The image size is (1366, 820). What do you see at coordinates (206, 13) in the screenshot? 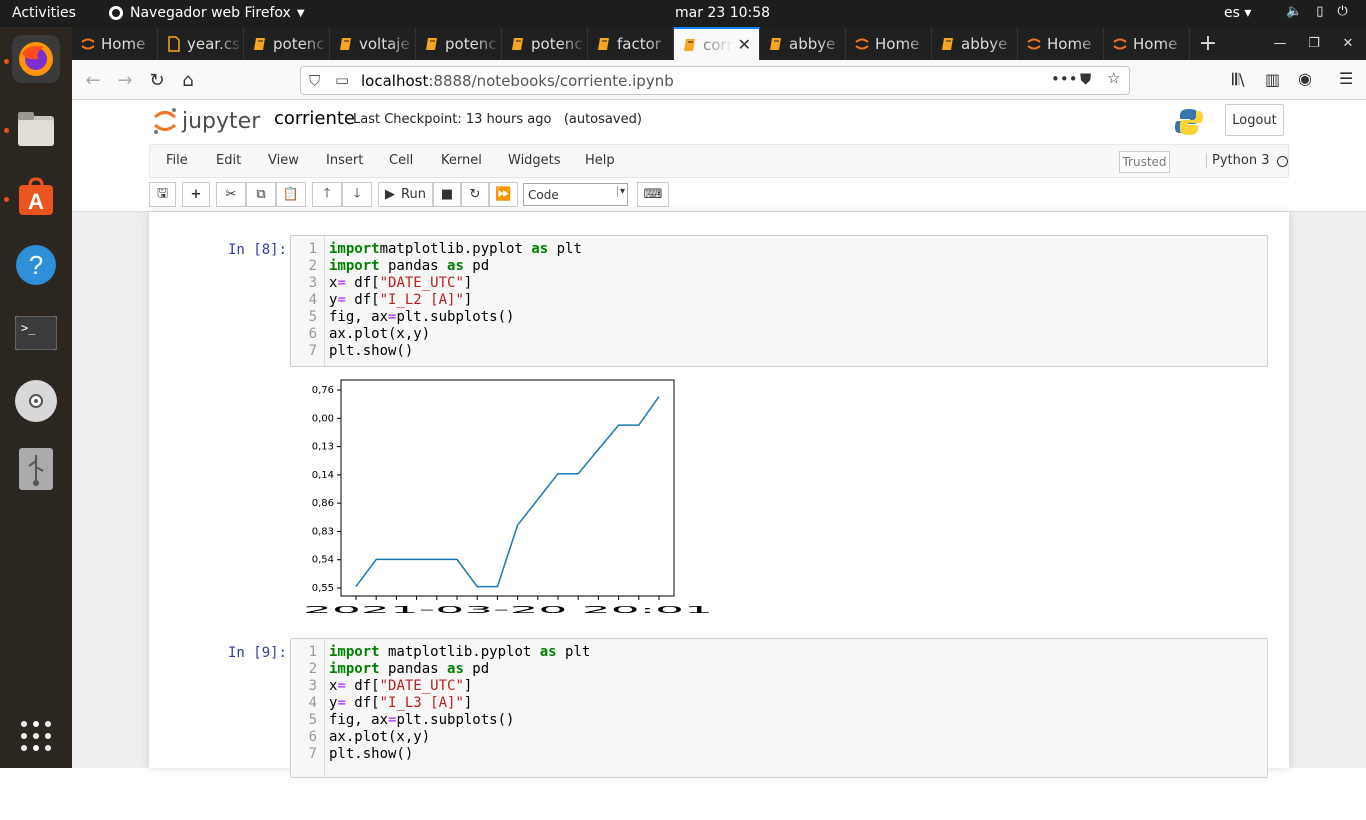
I see `app-menu: Navegador web Firefox ▼` at bounding box center [206, 13].